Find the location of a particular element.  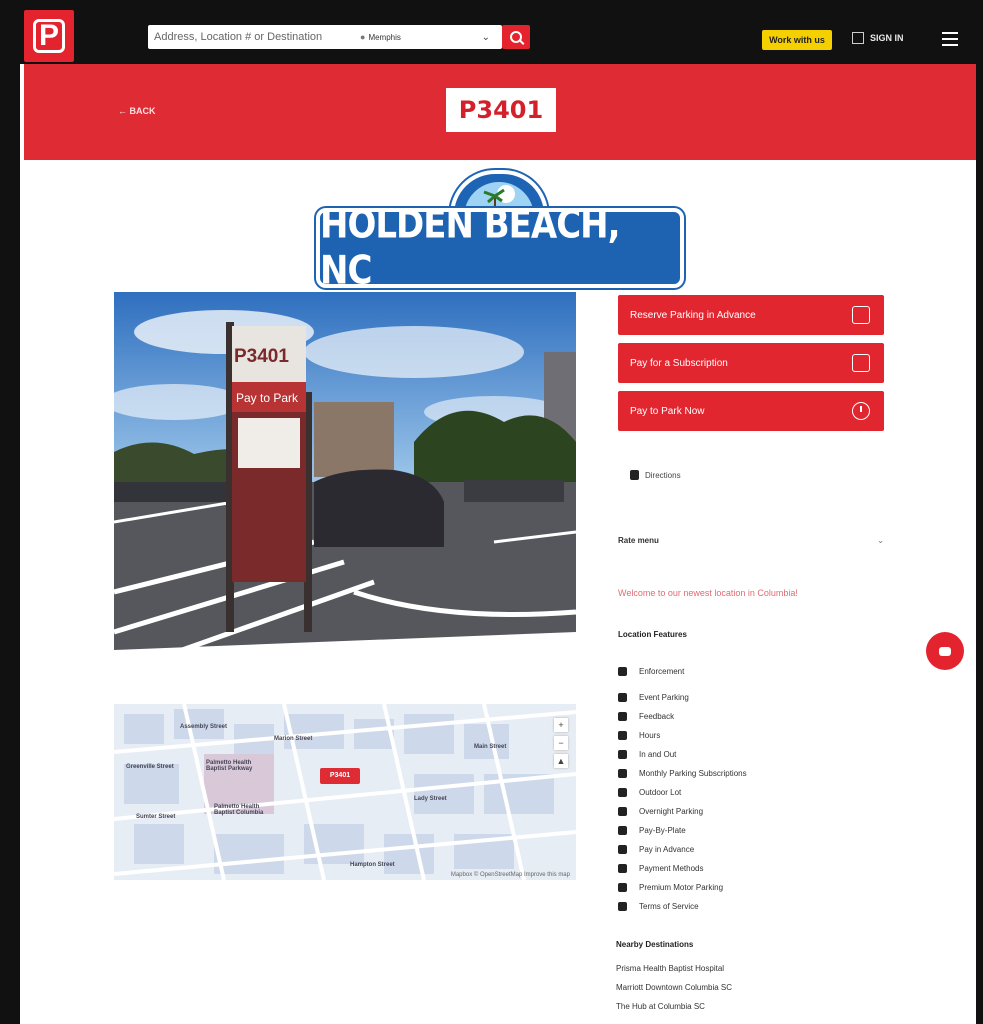

feature-label: Feedback is located at coordinates (657, 716).